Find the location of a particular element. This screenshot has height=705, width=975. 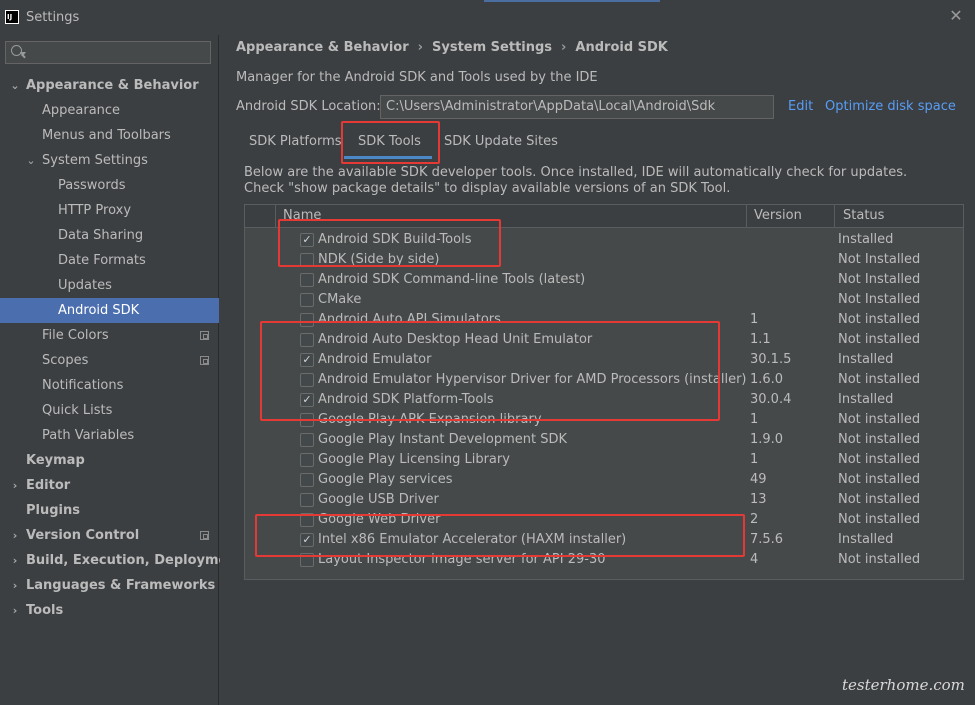

search-dropdown-icon is located at coordinates (23, 54).